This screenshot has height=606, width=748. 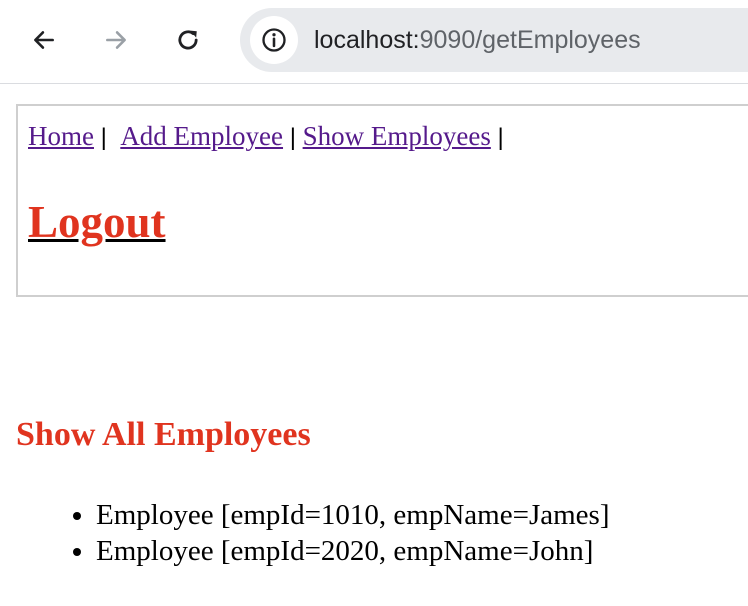 I want to click on list-item: Employee [empId=1010, empName=James], so click(x=352, y=515).